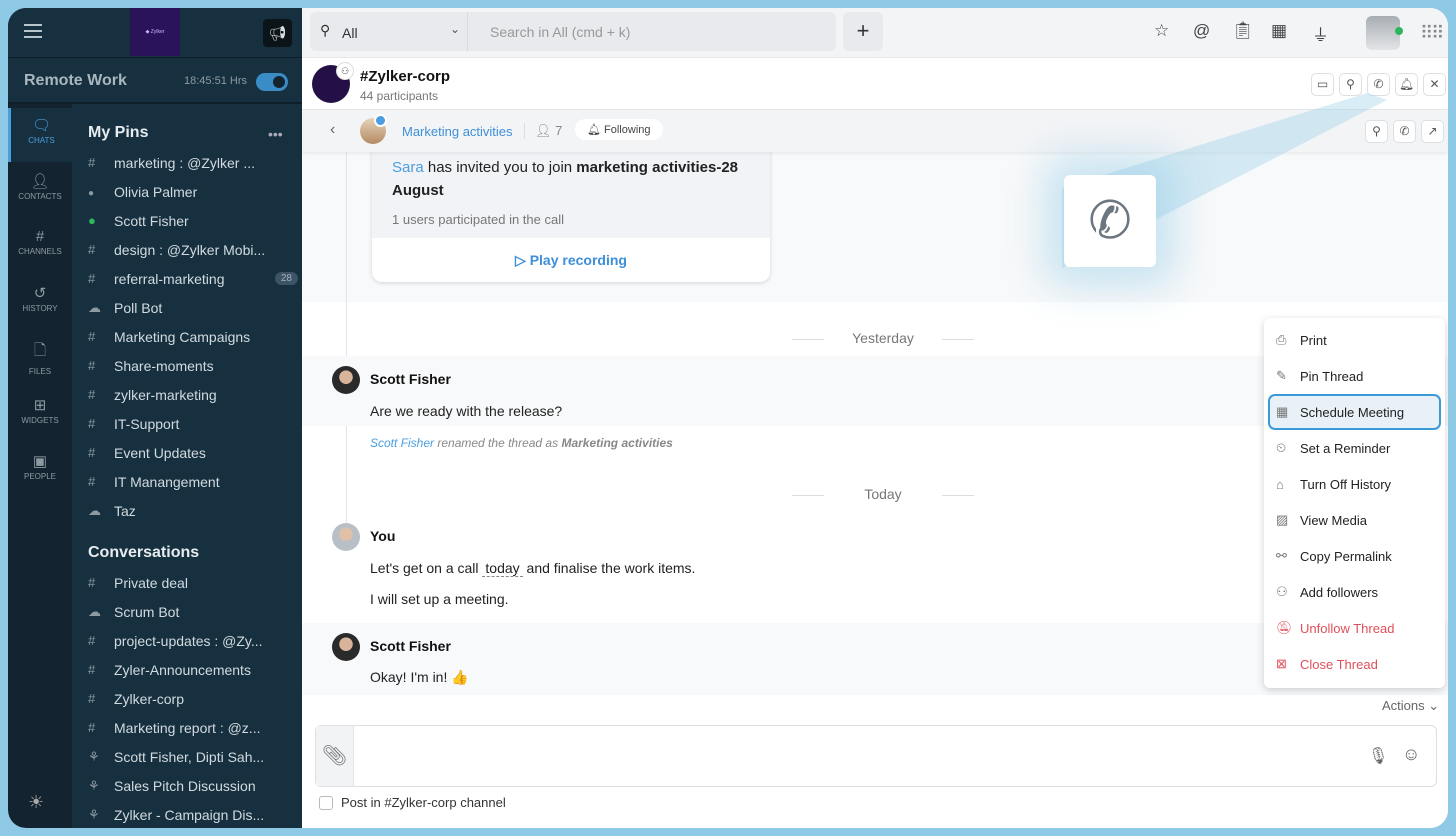 The image size is (1456, 836). What do you see at coordinates (1404, 131) in the screenshot?
I see `thread-call-button: ✆` at bounding box center [1404, 131].